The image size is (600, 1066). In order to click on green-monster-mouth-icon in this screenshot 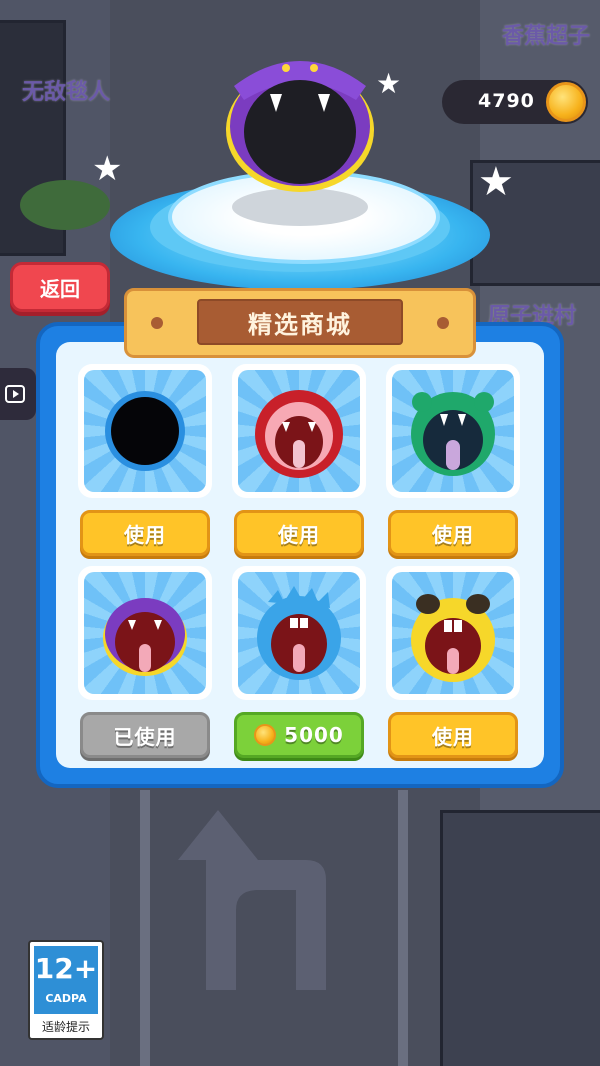, I will do `click(453, 434)`.